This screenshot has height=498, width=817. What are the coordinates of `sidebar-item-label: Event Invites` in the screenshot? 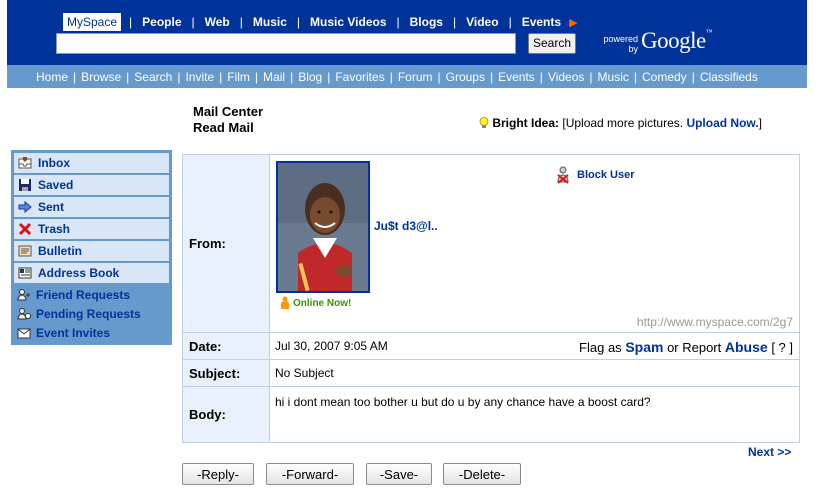 It's located at (73, 332).